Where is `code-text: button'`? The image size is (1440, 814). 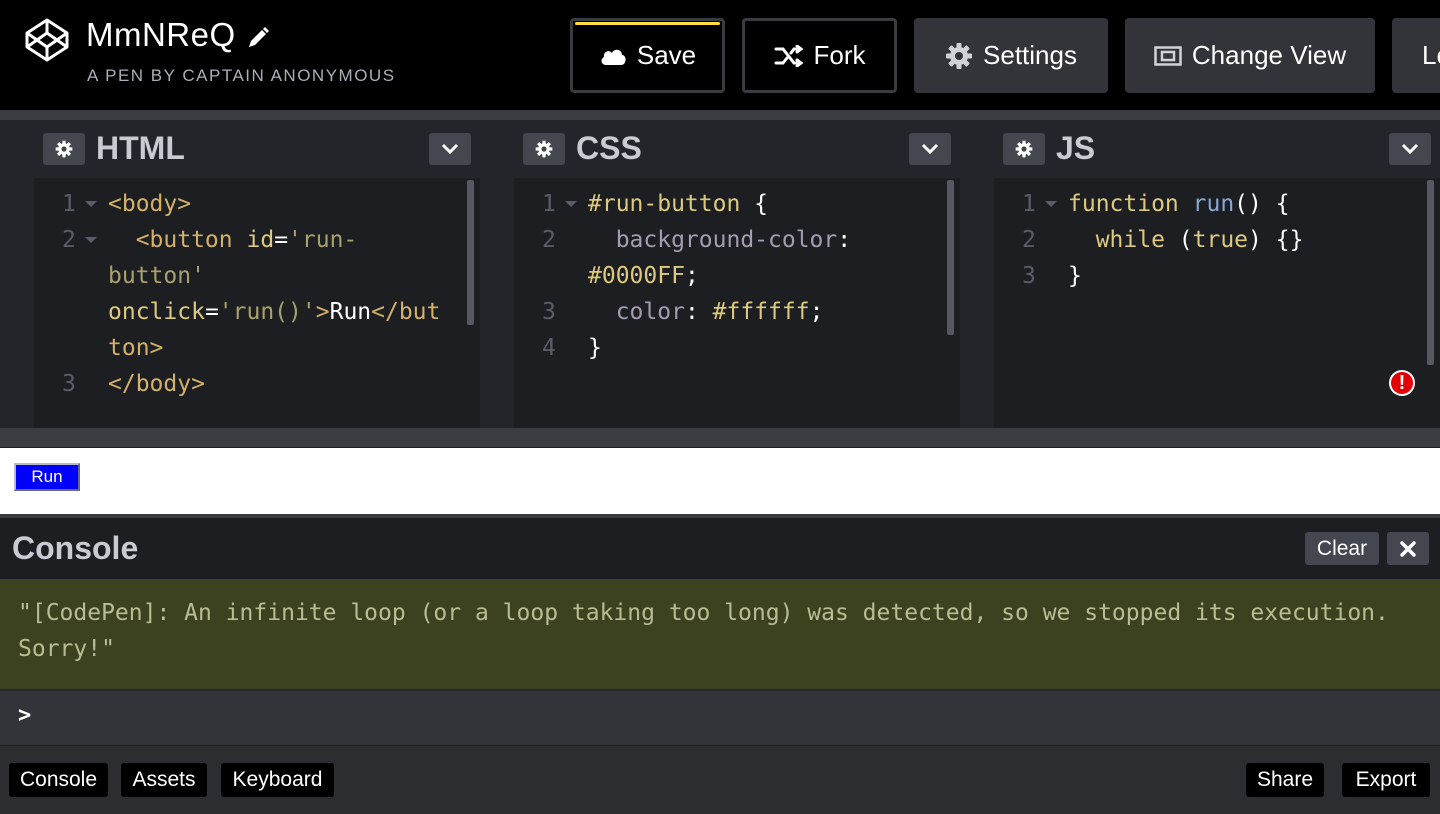 code-text: button' is located at coordinates (156, 276).